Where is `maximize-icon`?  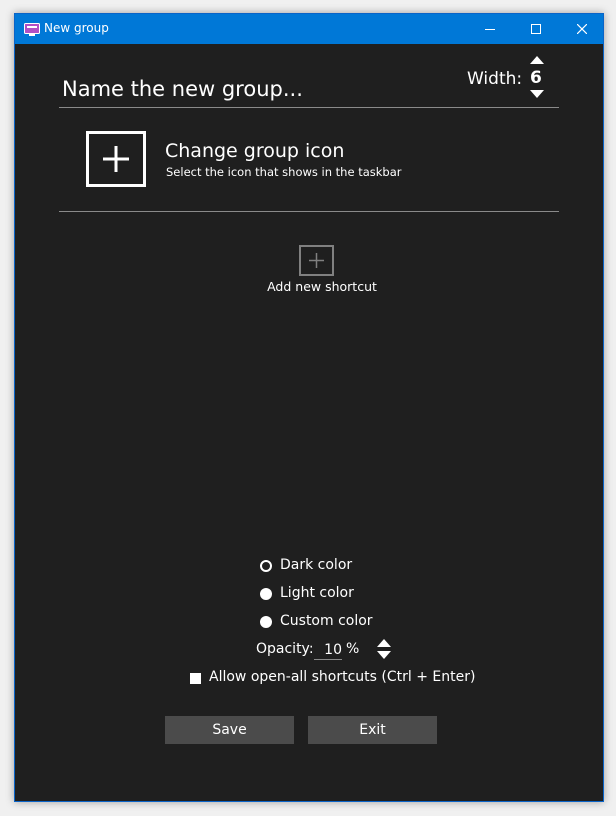 maximize-icon is located at coordinates (536, 29).